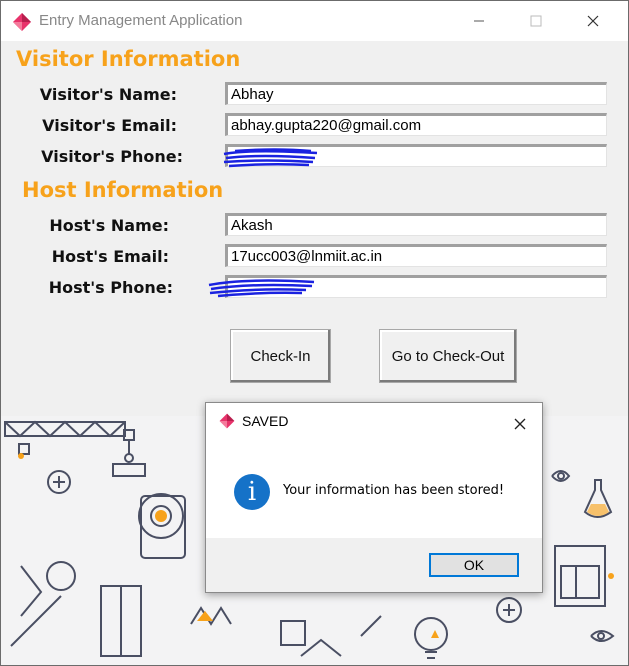 The width and height of the screenshot is (629, 666). Describe the element at coordinates (252, 492) in the screenshot. I see `info-icon: i` at that location.